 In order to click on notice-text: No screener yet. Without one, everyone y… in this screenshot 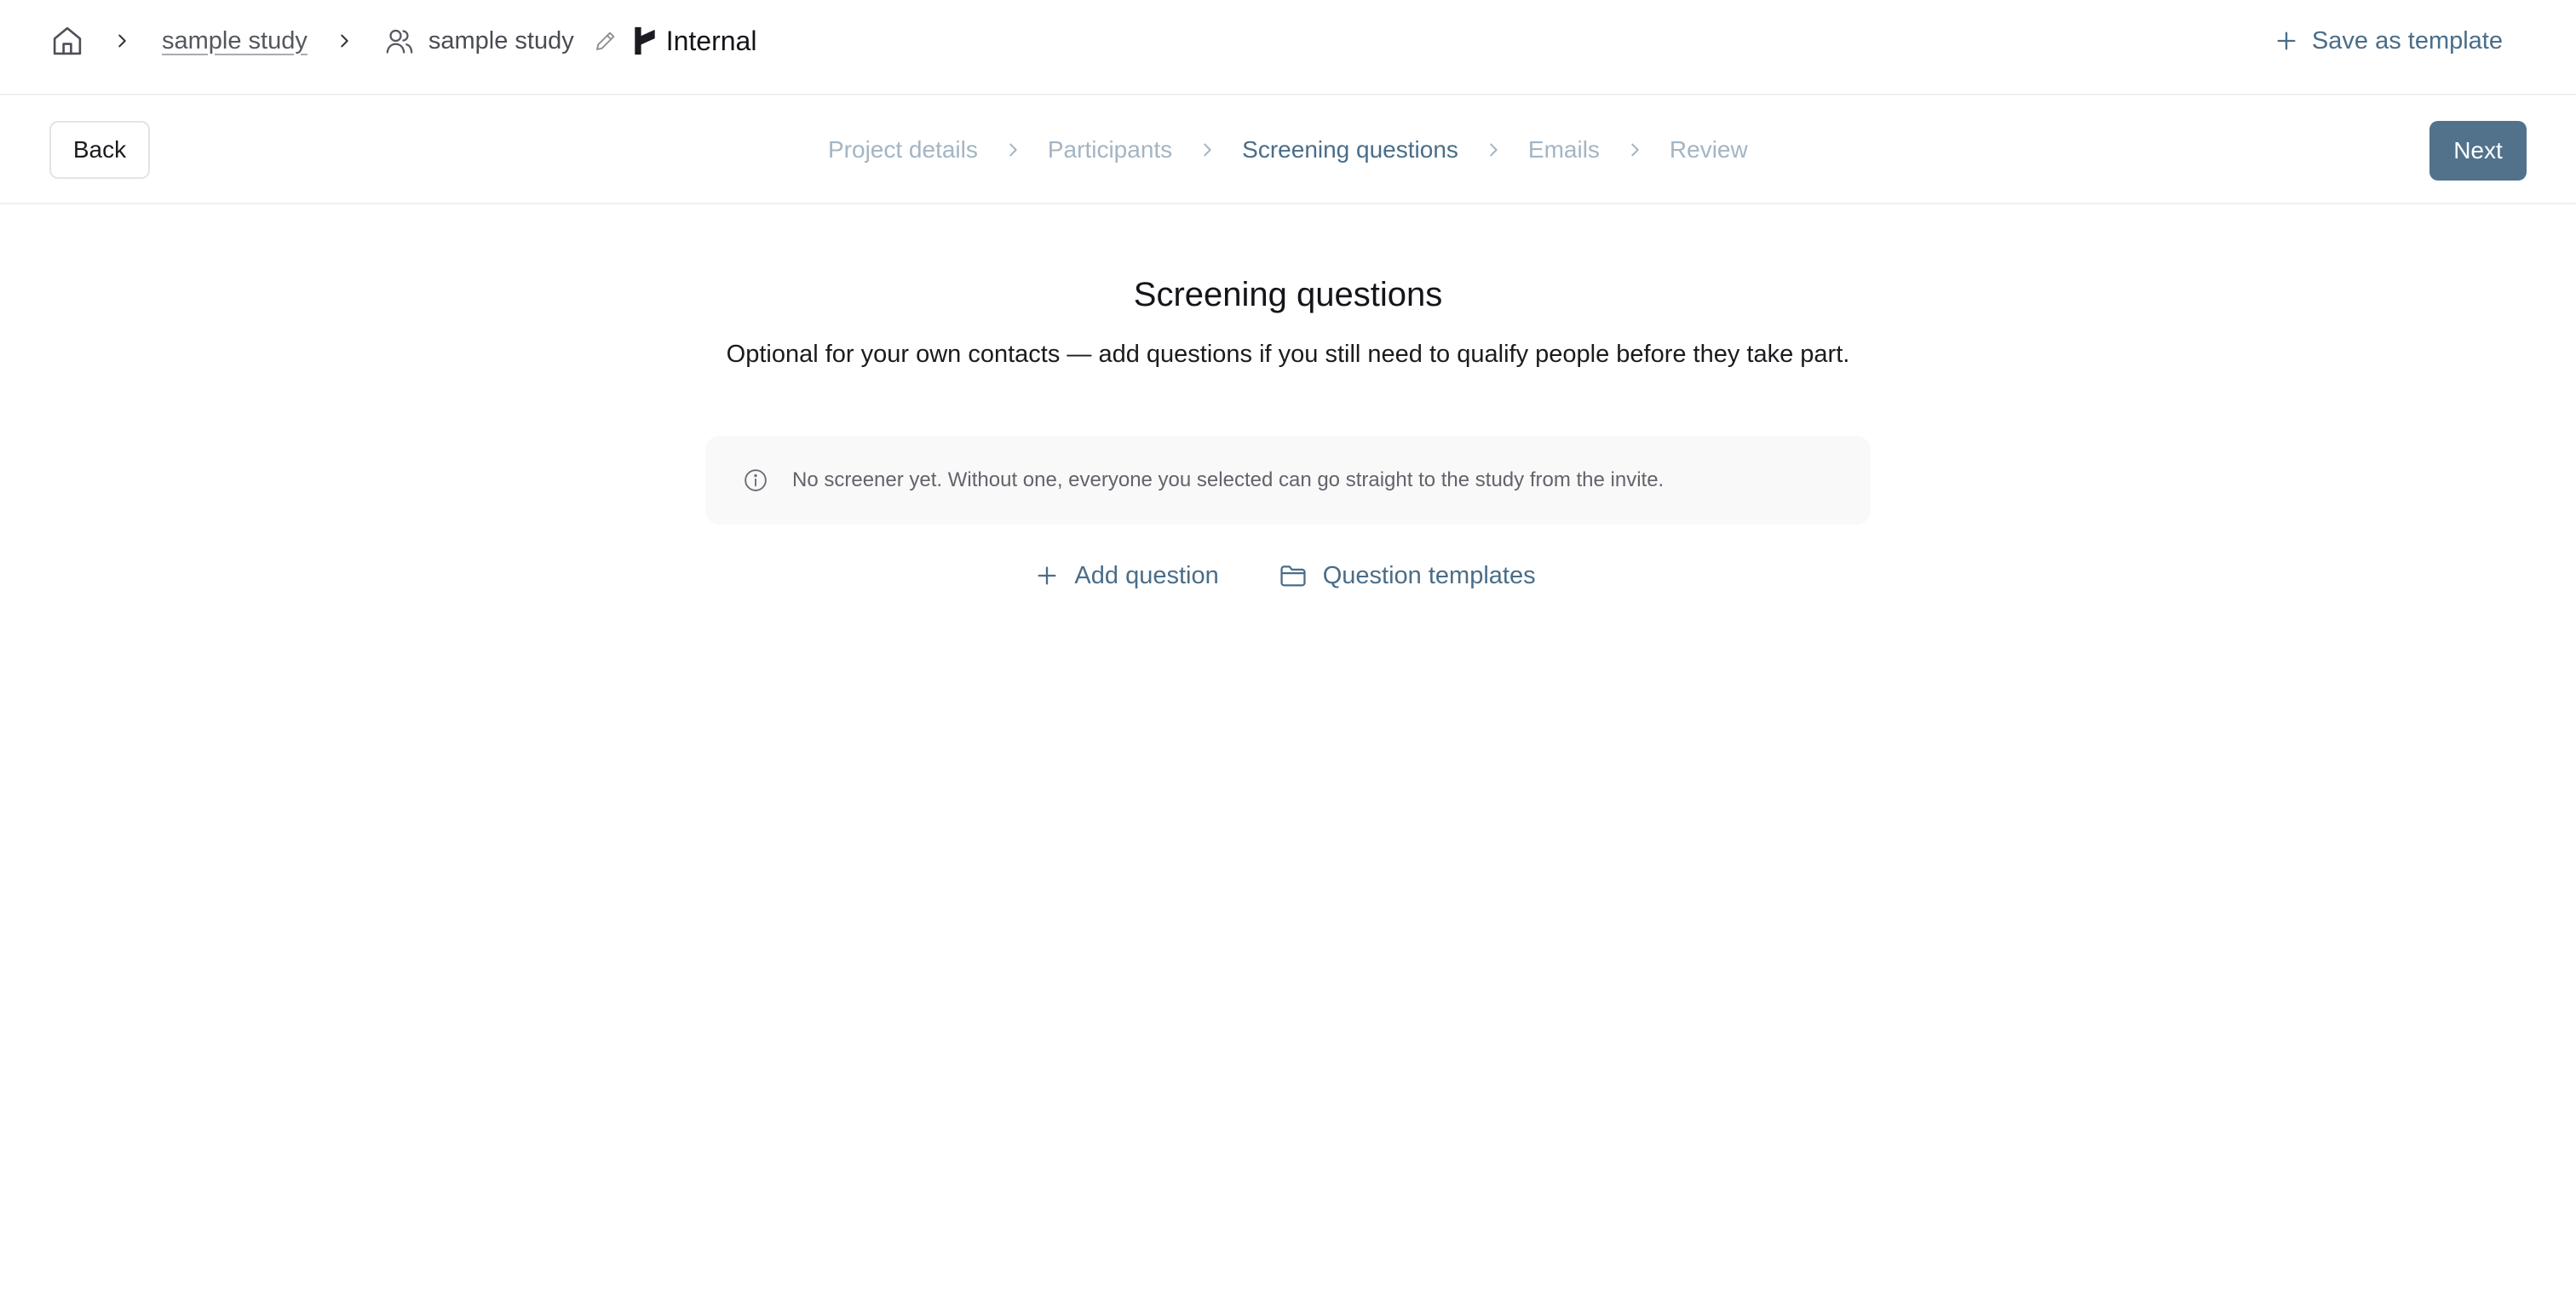, I will do `click(1228, 480)`.